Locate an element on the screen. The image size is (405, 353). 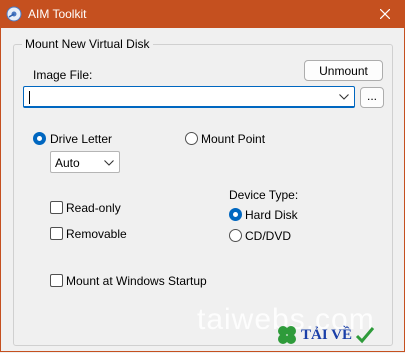
close-icon is located at coordinates (385, 14).